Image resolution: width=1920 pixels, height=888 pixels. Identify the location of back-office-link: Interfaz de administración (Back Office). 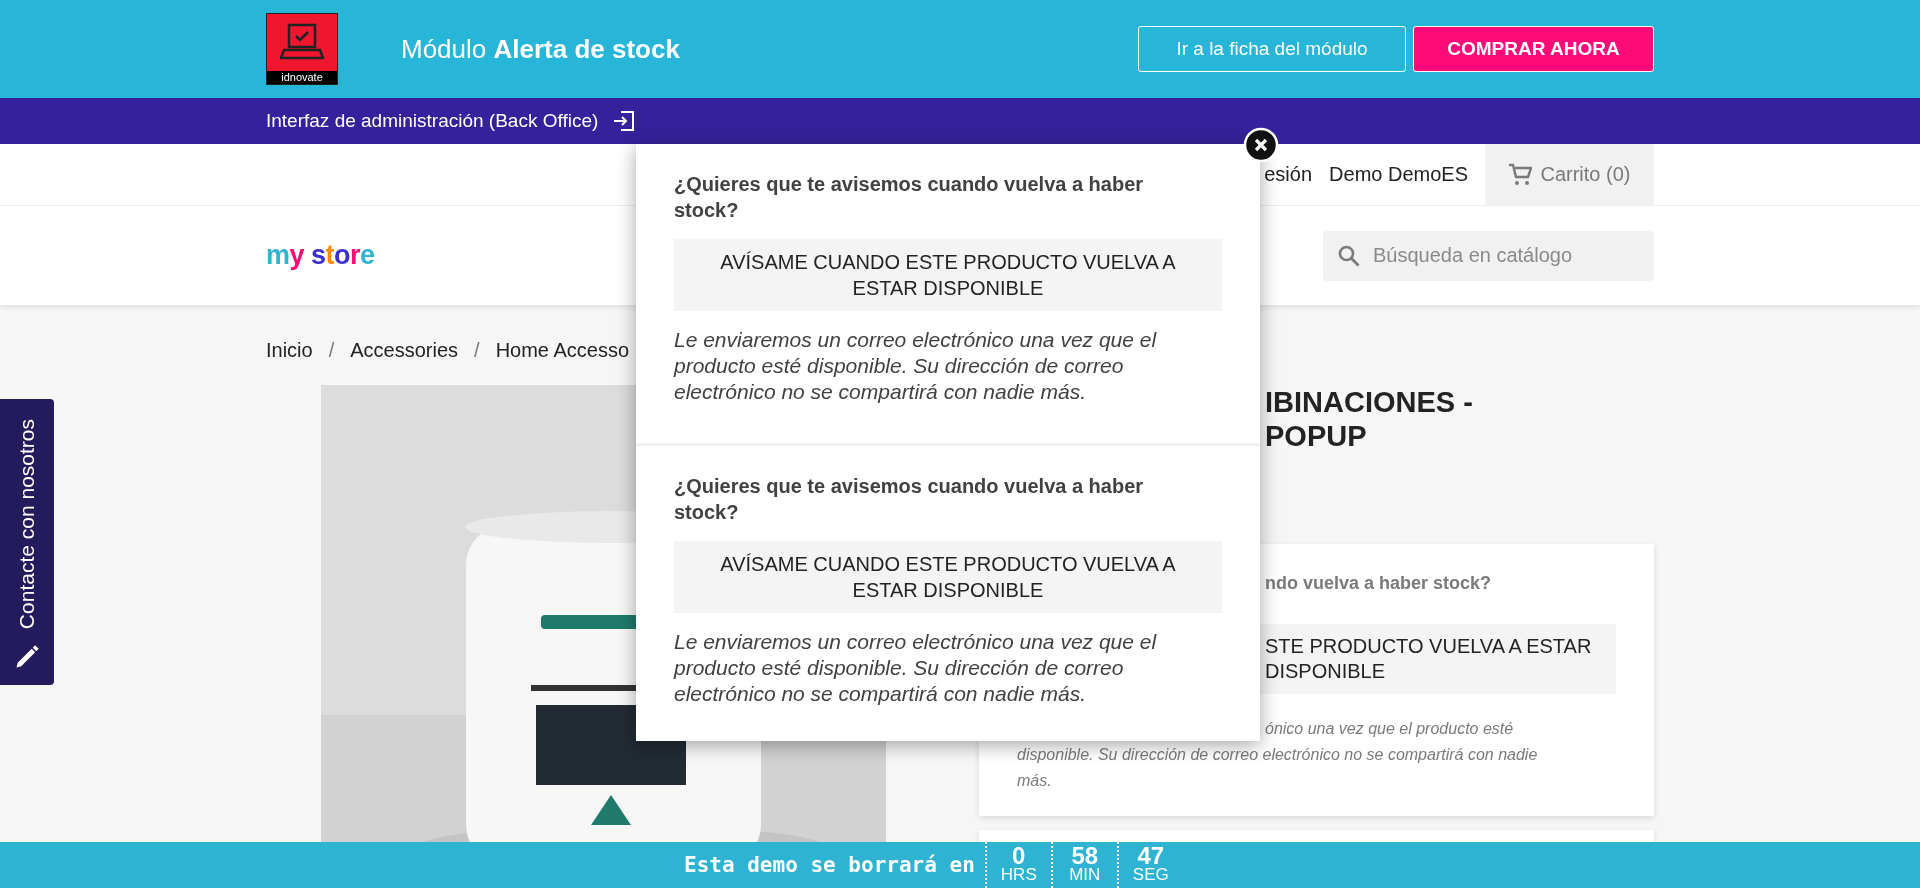
(432, 121).